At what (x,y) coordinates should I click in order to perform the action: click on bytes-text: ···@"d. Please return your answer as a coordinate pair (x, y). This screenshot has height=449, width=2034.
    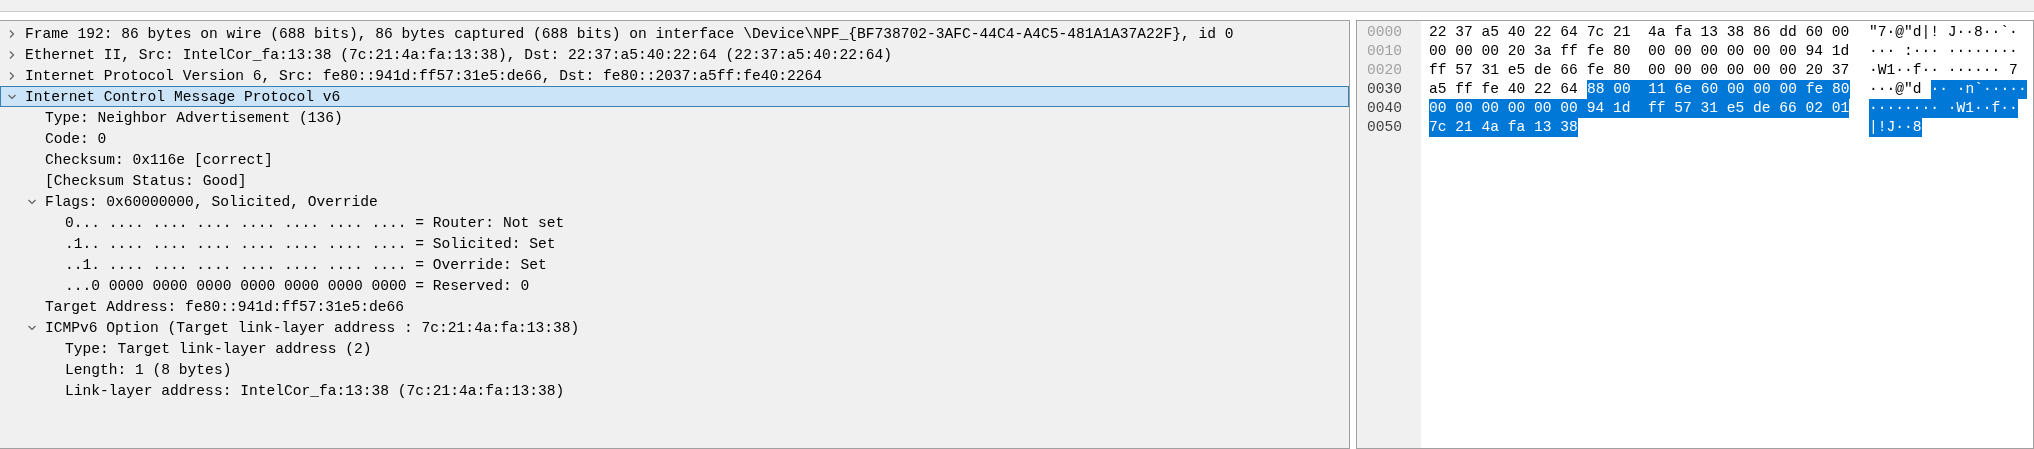
    Looking at the image, I should click on (1895, 89).